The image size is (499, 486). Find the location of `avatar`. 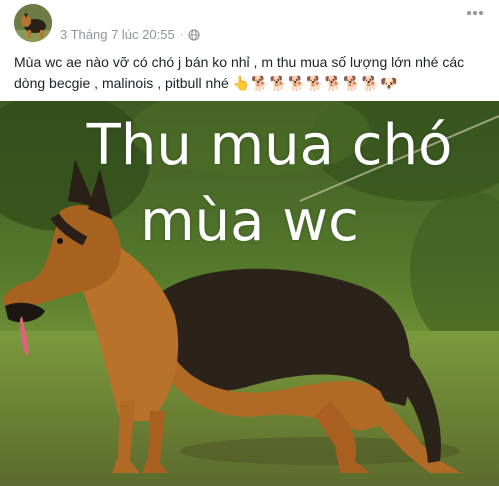

avatar is located at coordinates (33, 23).